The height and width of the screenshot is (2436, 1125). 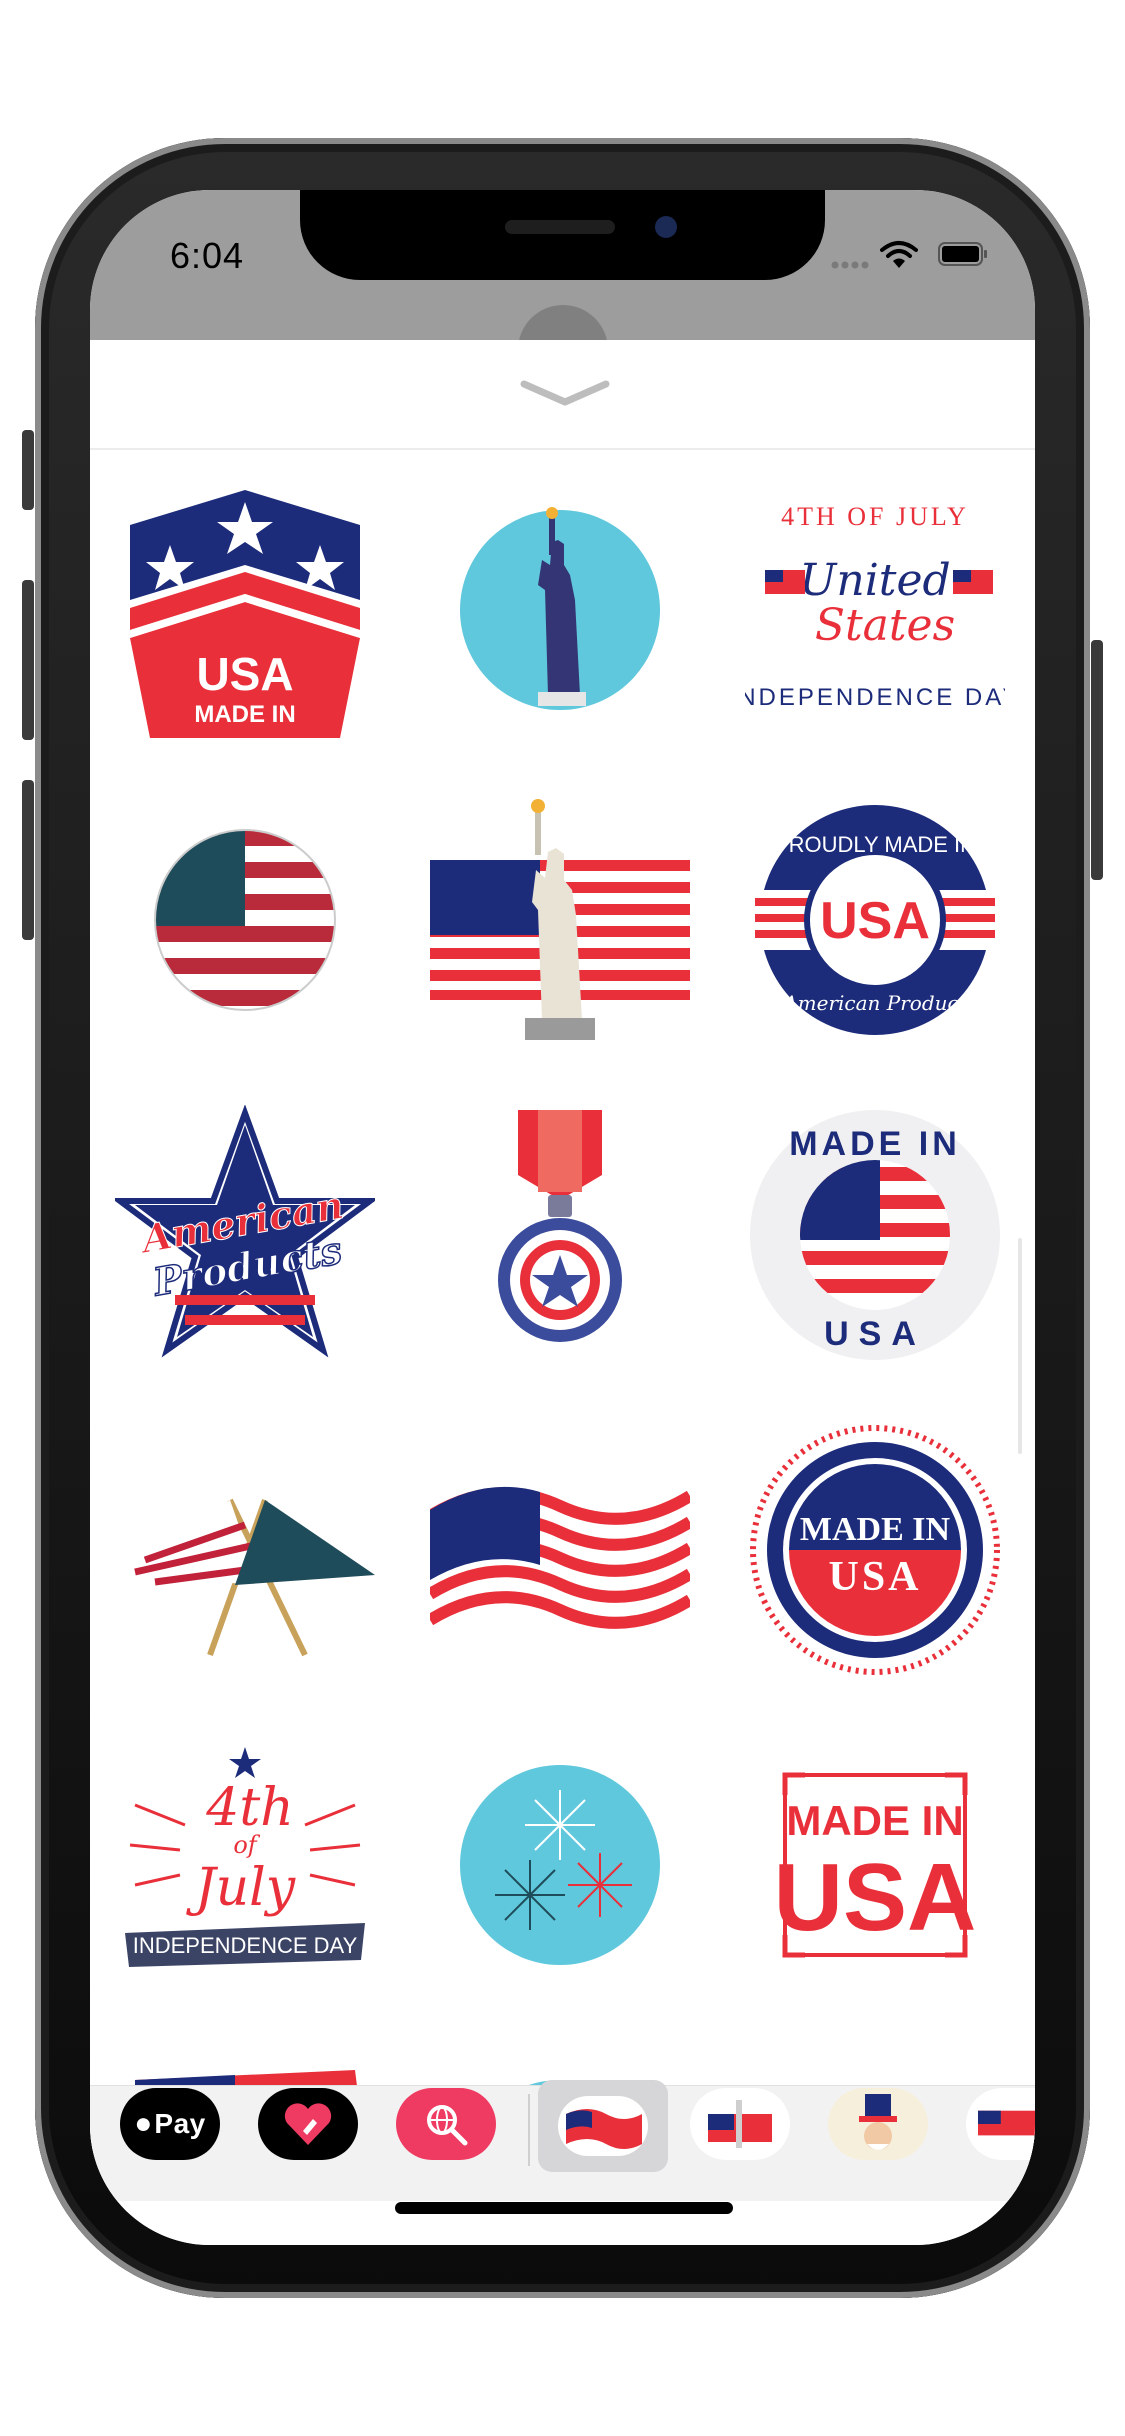 I want to click on uncle-sam-sticker-pack-button, so click(x=878, y=2124).